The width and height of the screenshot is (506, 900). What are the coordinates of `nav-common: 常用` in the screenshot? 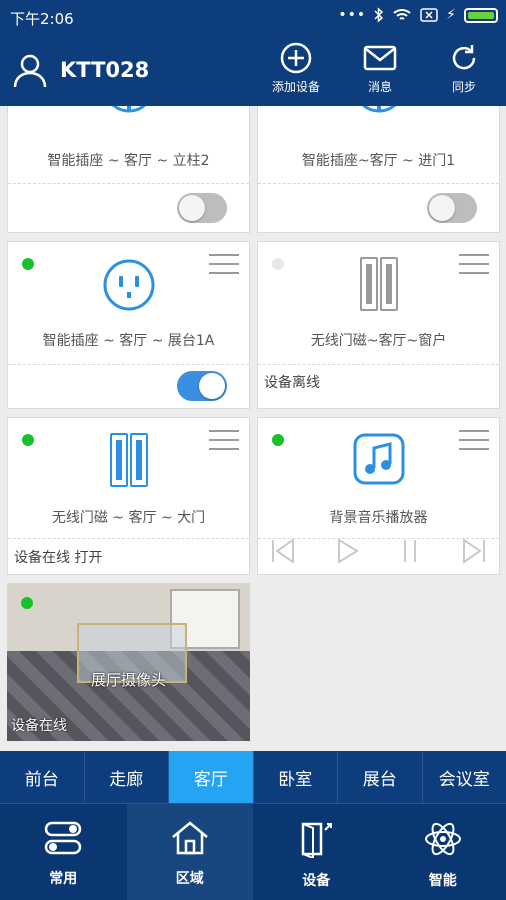 It's located at (63, 852).